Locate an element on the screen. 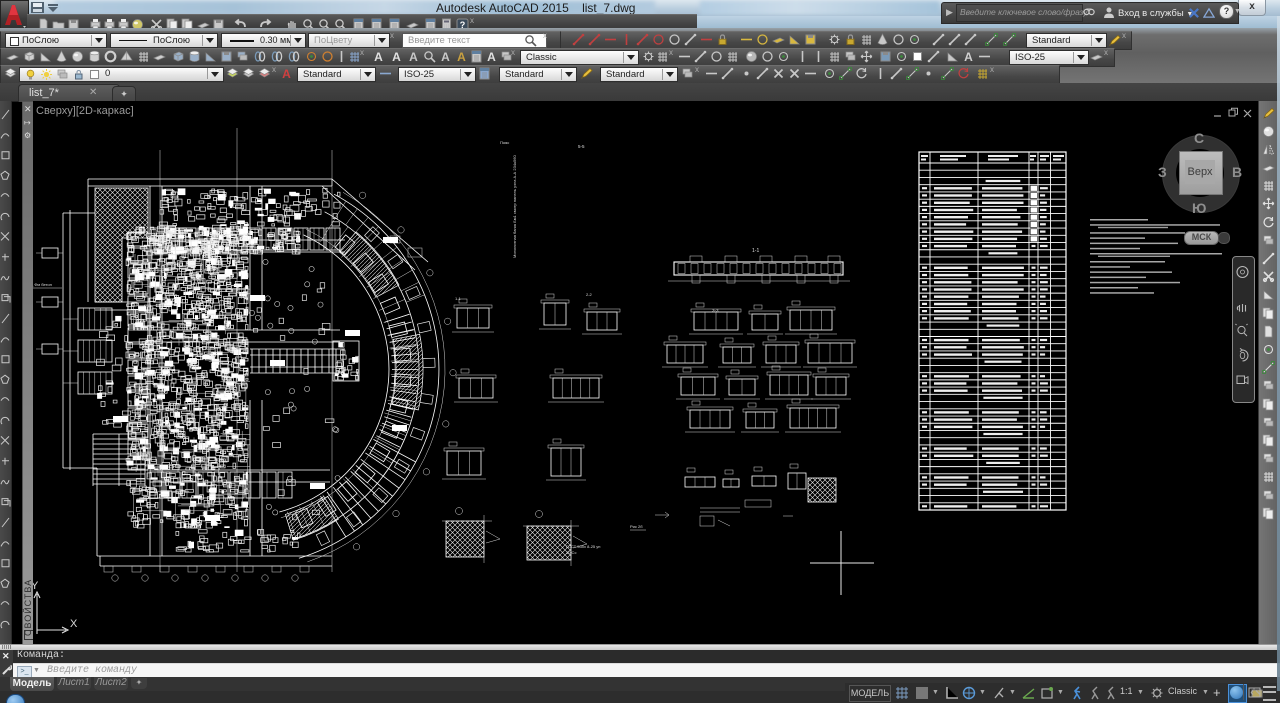  svg-text: Рис 2б is located at coordinates (636, 526).